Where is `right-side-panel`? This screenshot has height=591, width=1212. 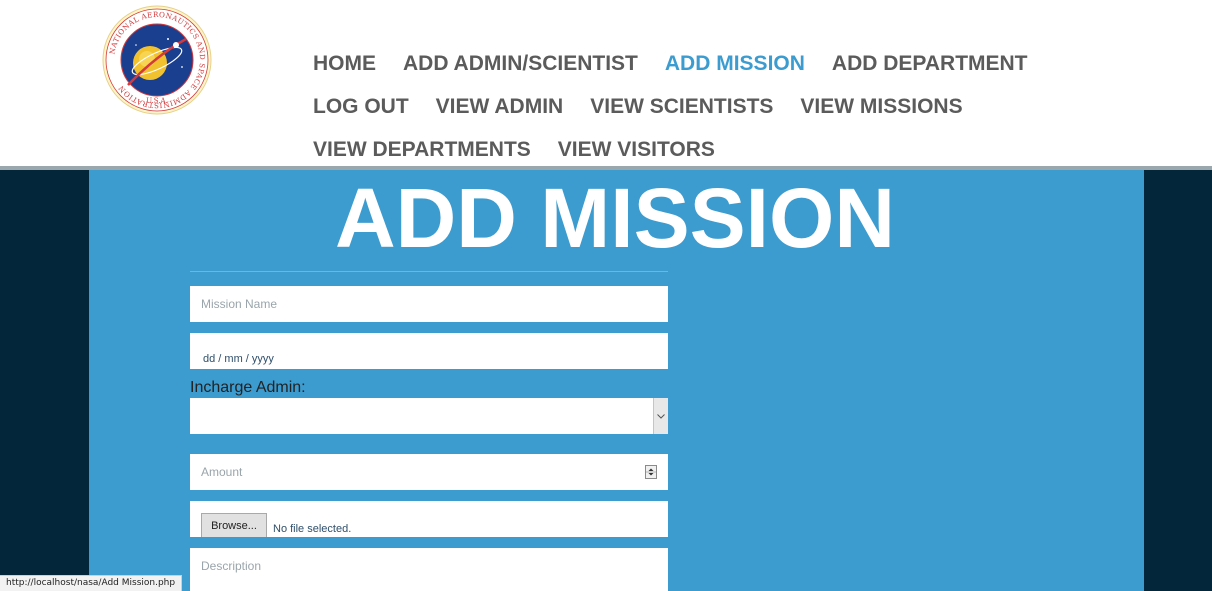 right-side-panel is located at coordinates (1178, 380).